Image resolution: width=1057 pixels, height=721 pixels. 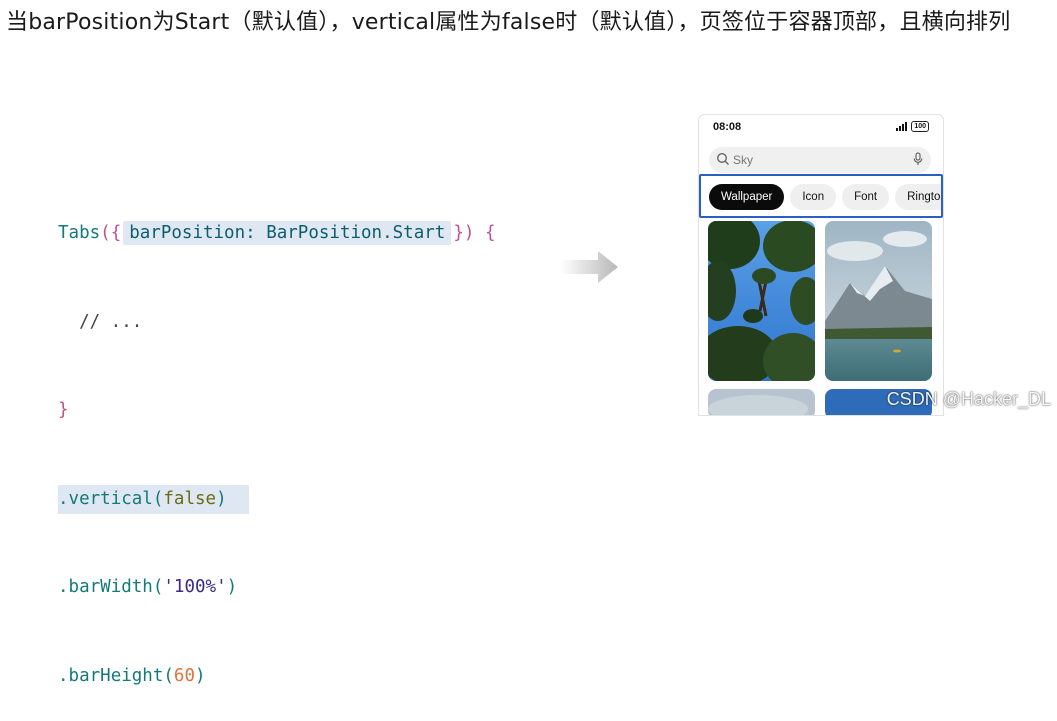 I want to click on code-arg-false: false, so click(x=190, y=498).